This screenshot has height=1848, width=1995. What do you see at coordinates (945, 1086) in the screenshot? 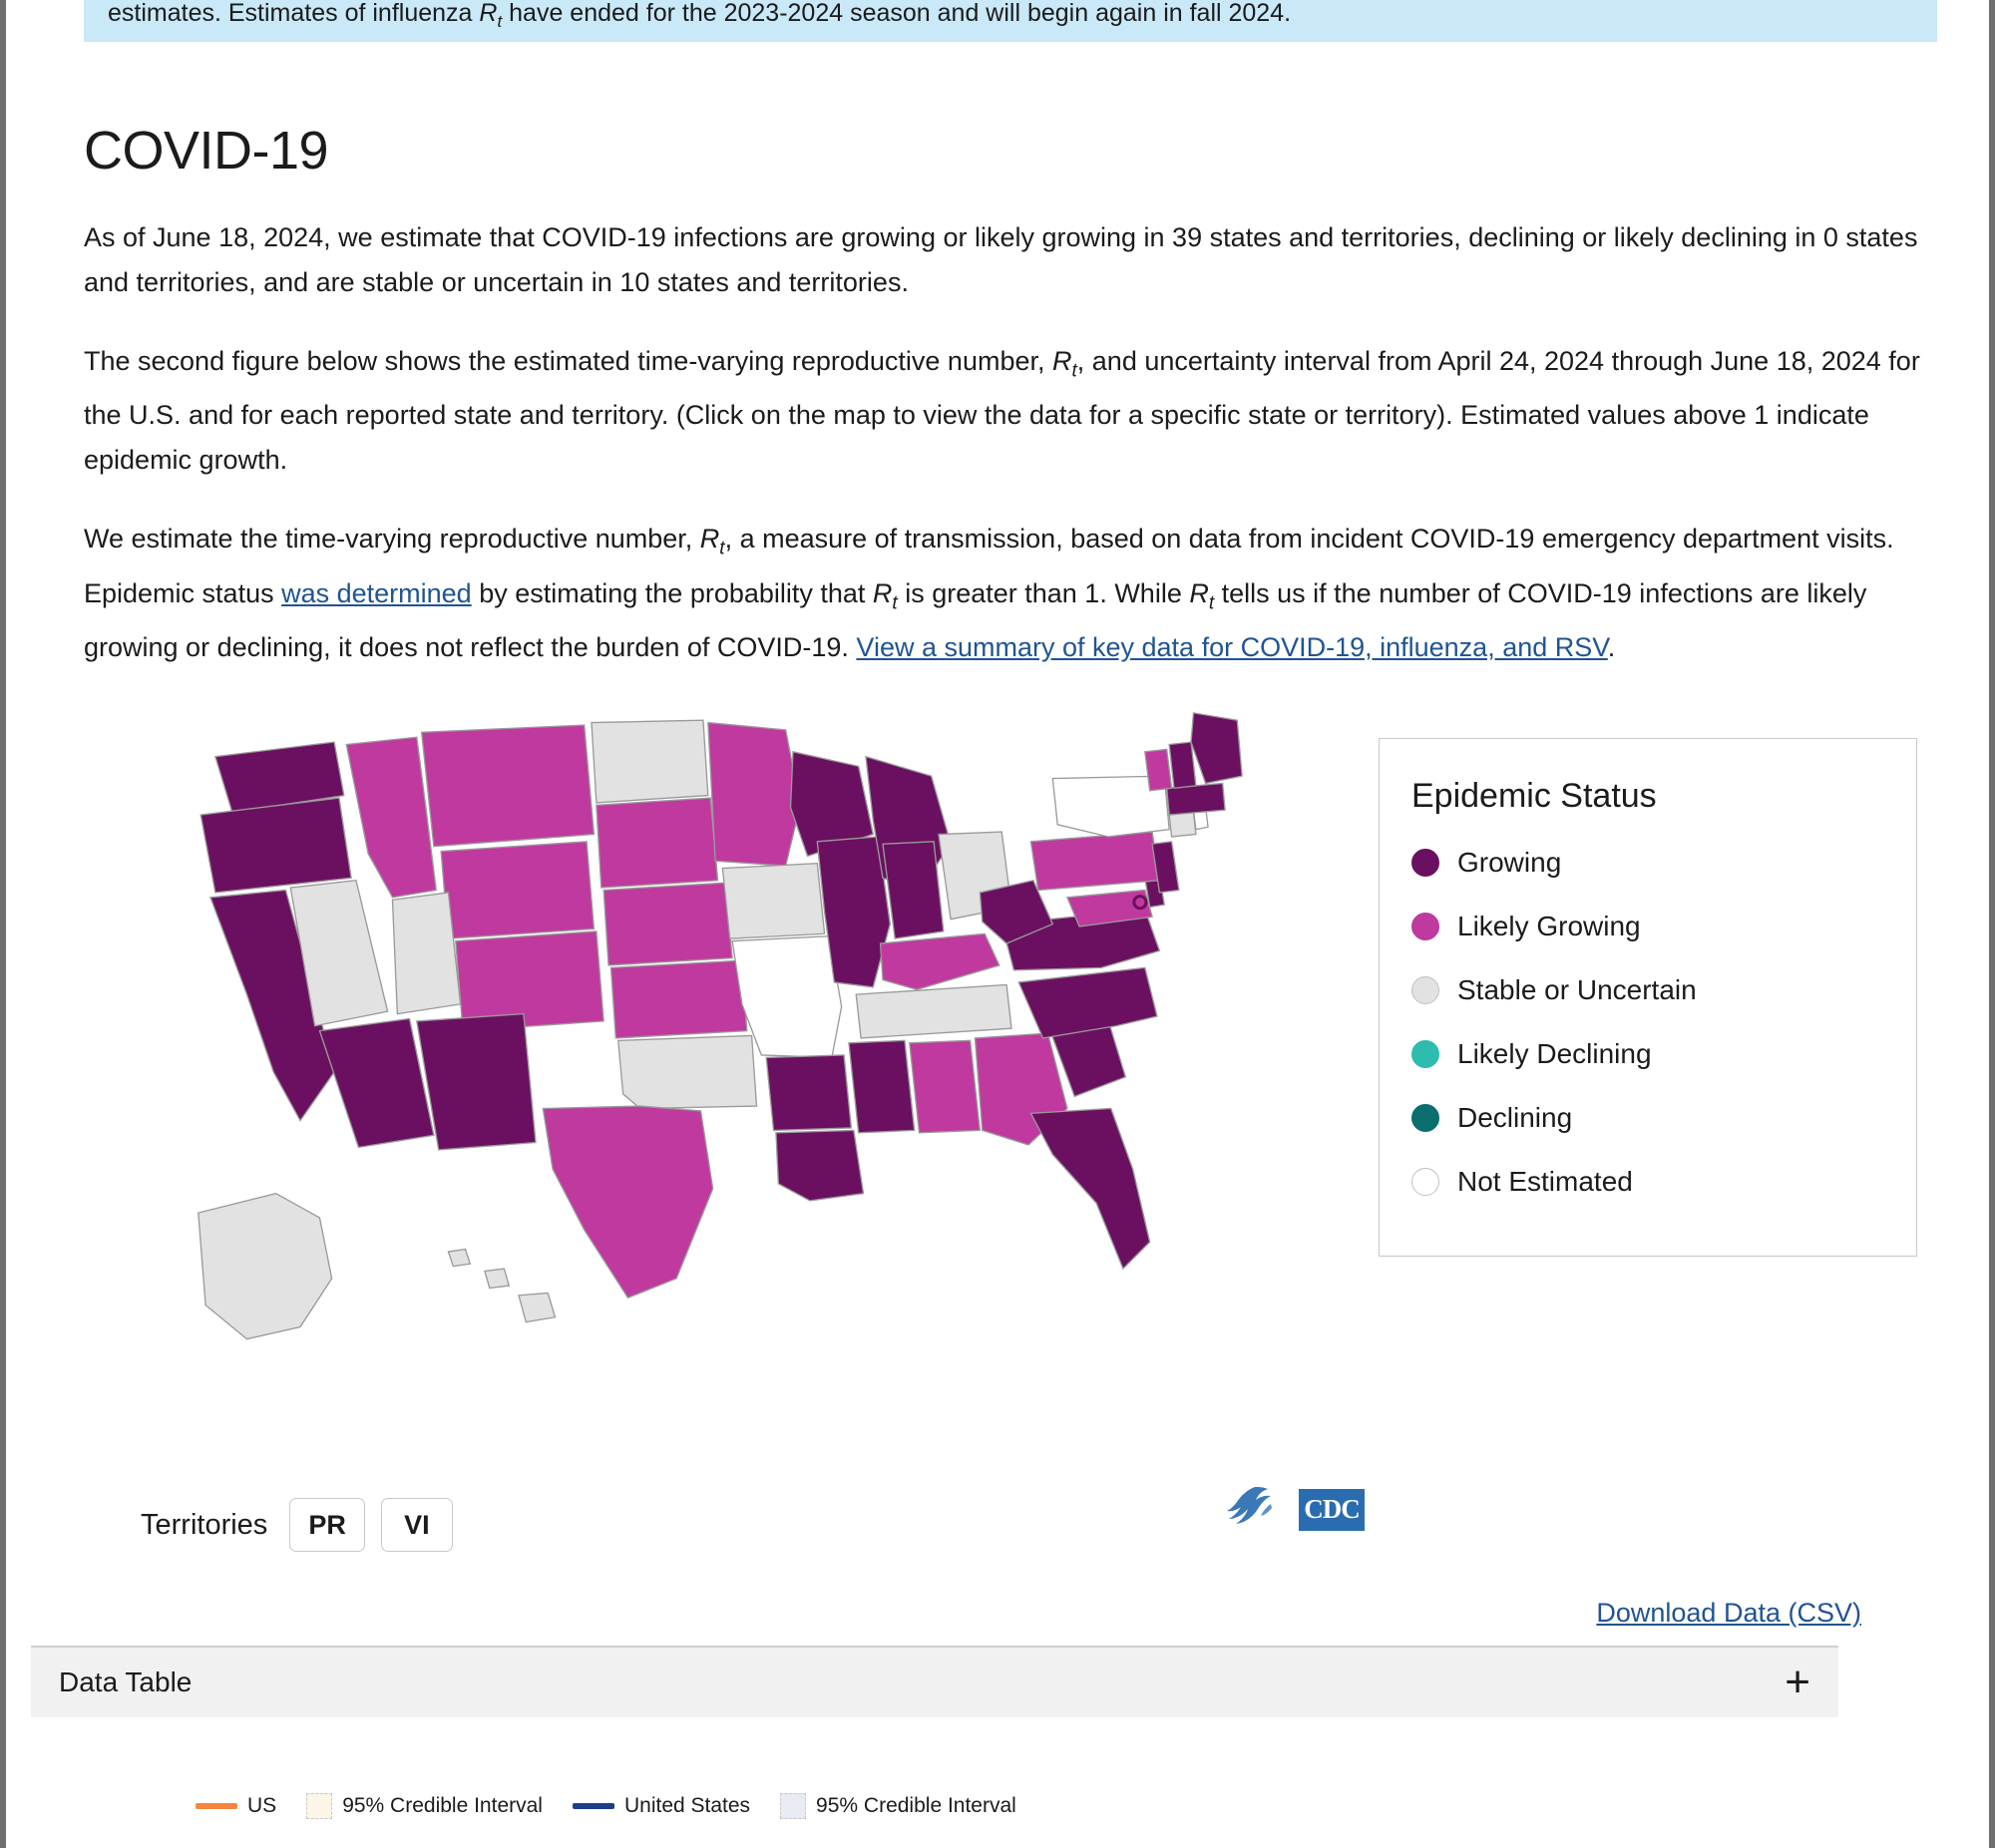
I see `map-state-al` at bounding box center [945, 1086].